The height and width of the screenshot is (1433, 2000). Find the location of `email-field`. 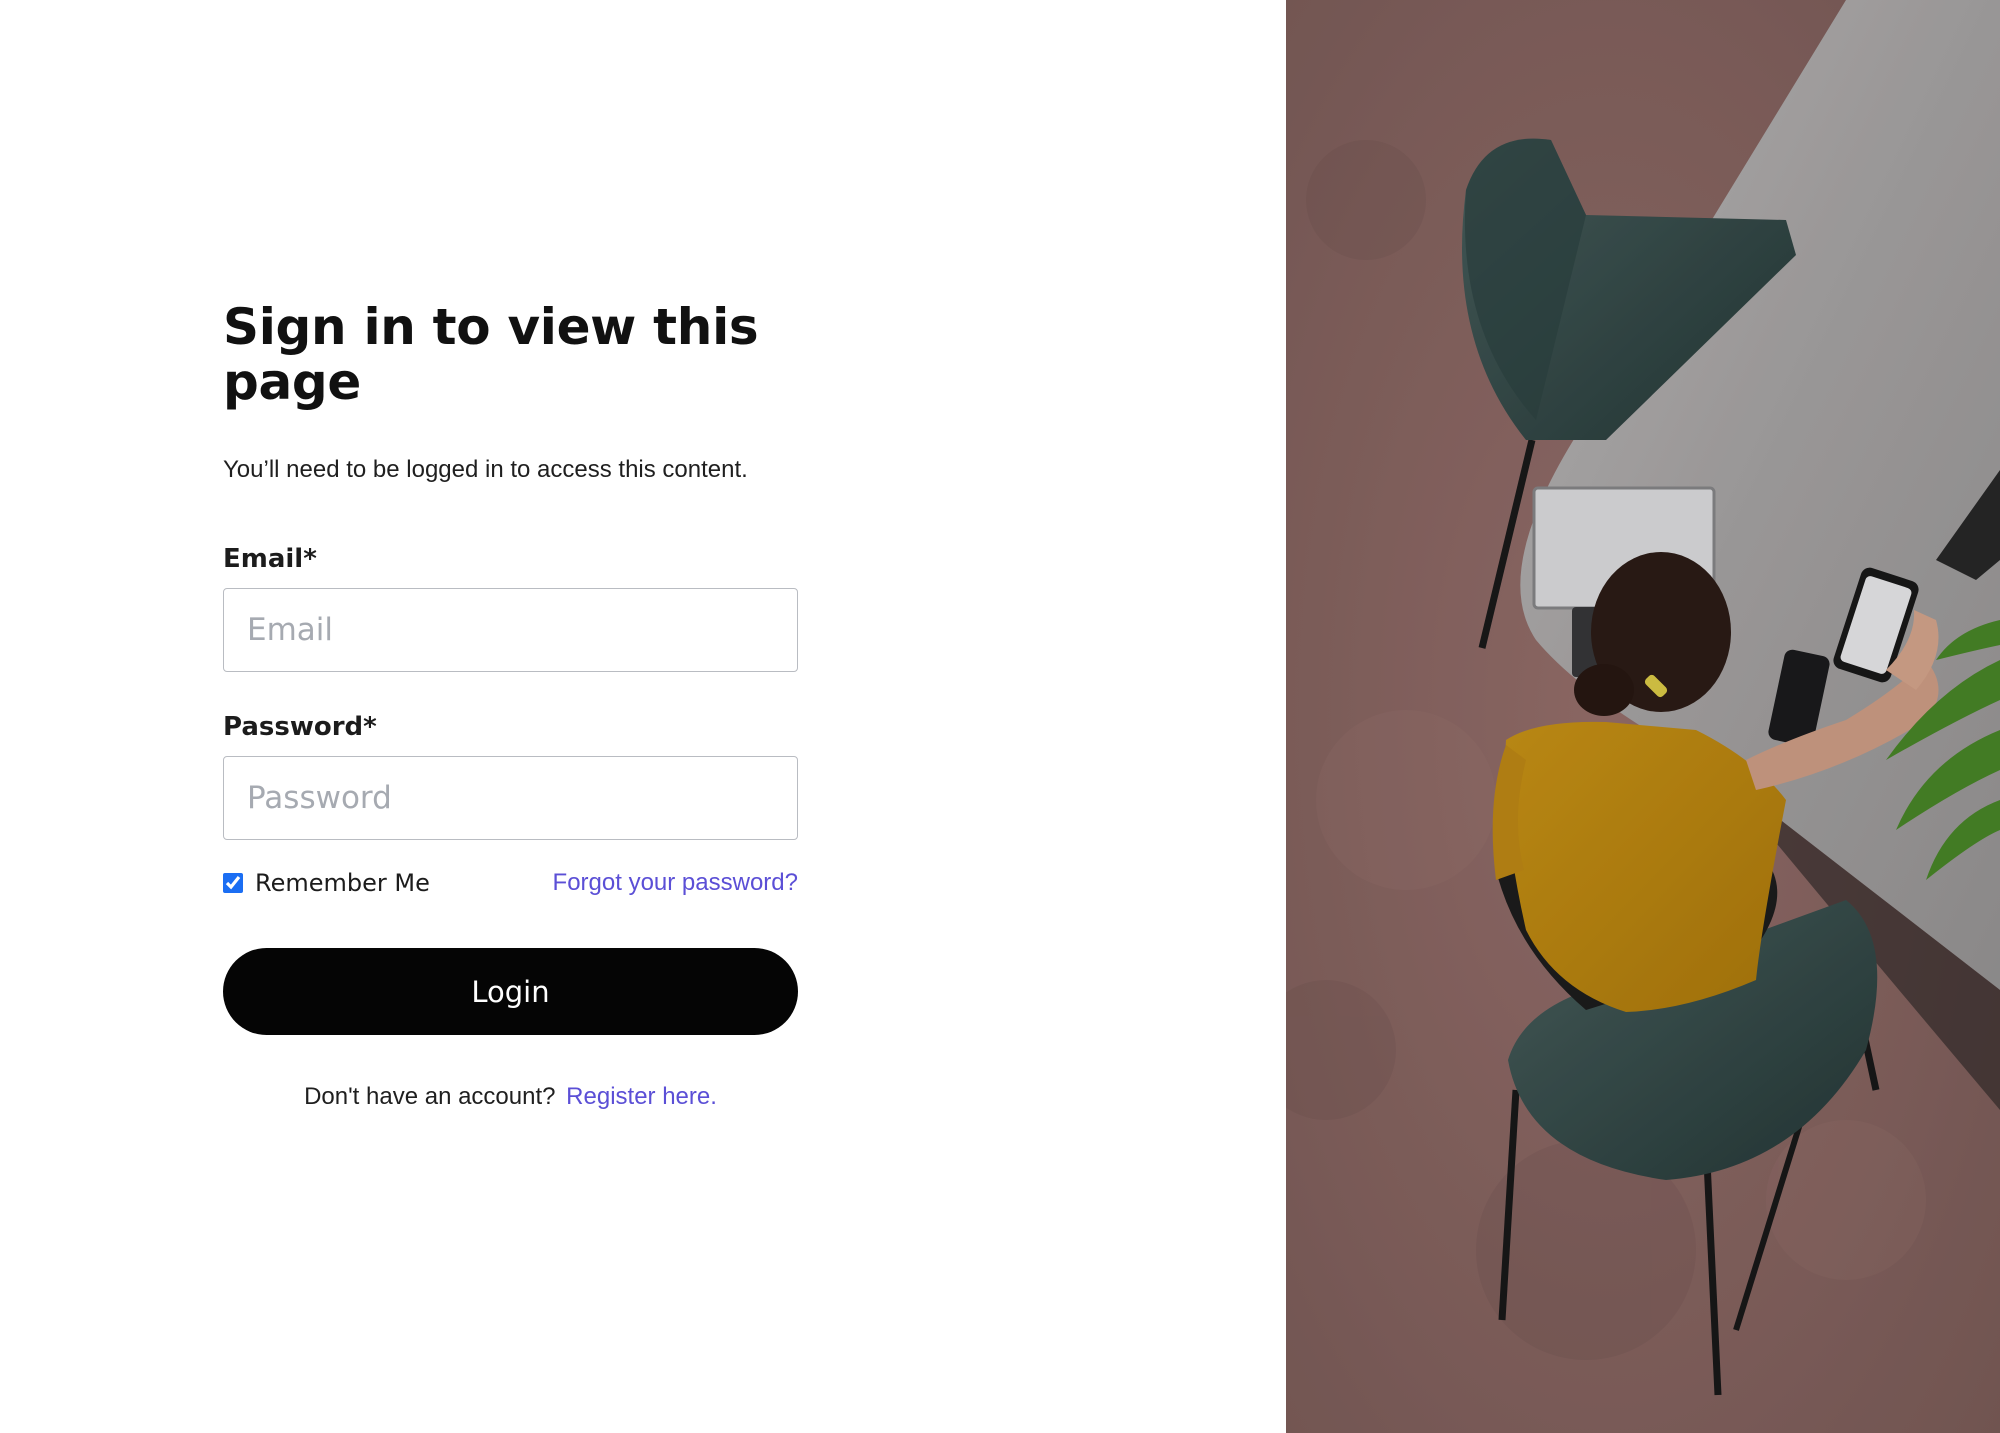

email-field is located at coordinates (510, 630).